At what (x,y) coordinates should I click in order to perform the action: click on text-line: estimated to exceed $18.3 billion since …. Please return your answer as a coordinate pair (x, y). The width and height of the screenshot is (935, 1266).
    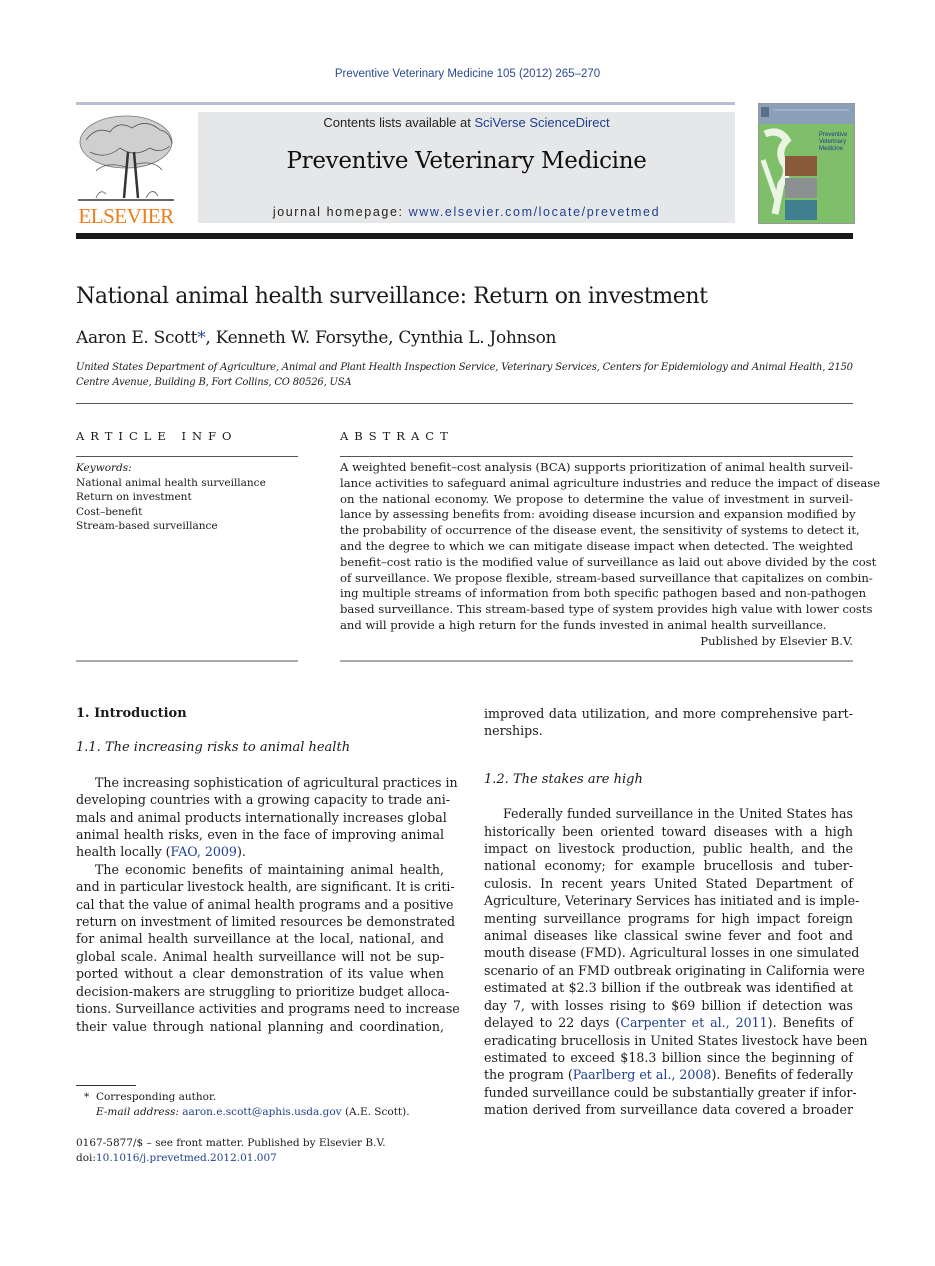
    Looking at the image, I should click on (668, 1057).